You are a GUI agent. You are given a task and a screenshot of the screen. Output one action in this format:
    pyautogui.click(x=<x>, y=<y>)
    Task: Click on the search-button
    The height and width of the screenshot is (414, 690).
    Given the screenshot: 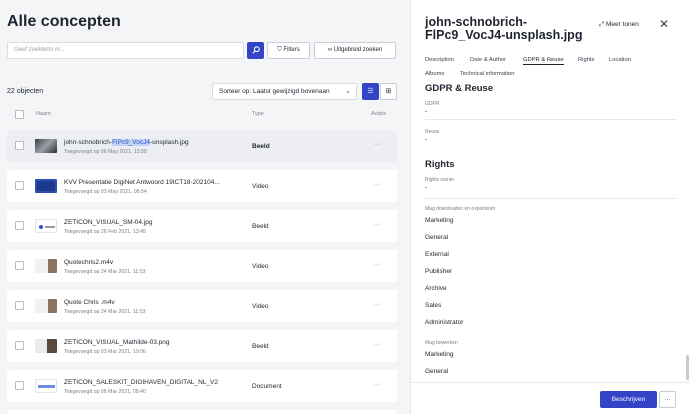 What is the action you would take?
    pyautogui.click(x=255, y=50)
    